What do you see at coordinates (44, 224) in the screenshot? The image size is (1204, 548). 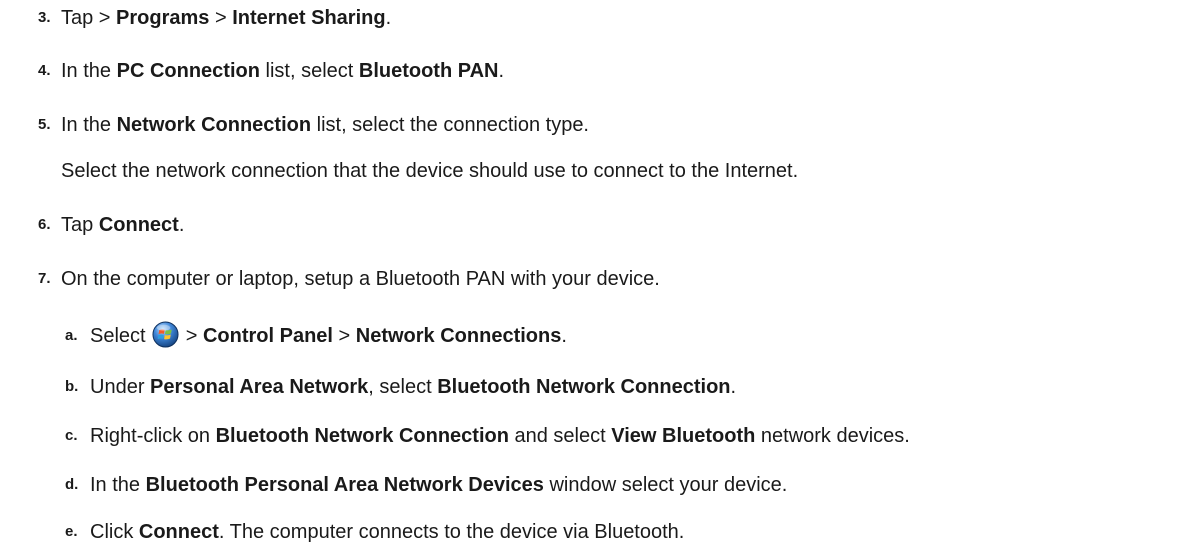 I see `step-number: 6.` at bounding box center [44, 224].